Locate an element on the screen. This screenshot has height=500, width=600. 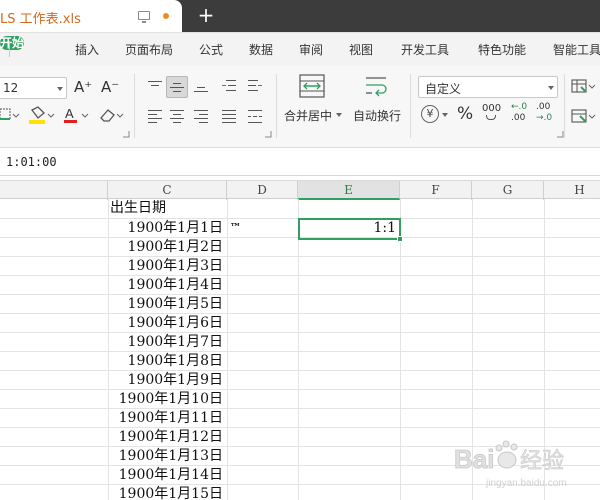
conditional-format-icon is located at coordinates (583, 86).